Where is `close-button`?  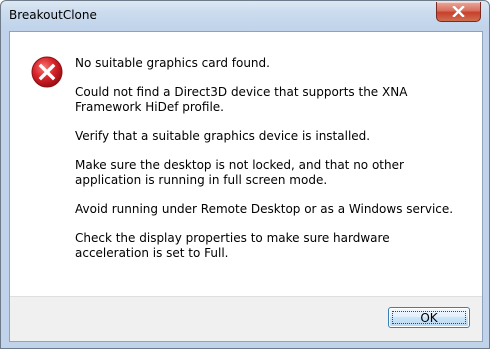 close-button is located at coordinates (458, 12).